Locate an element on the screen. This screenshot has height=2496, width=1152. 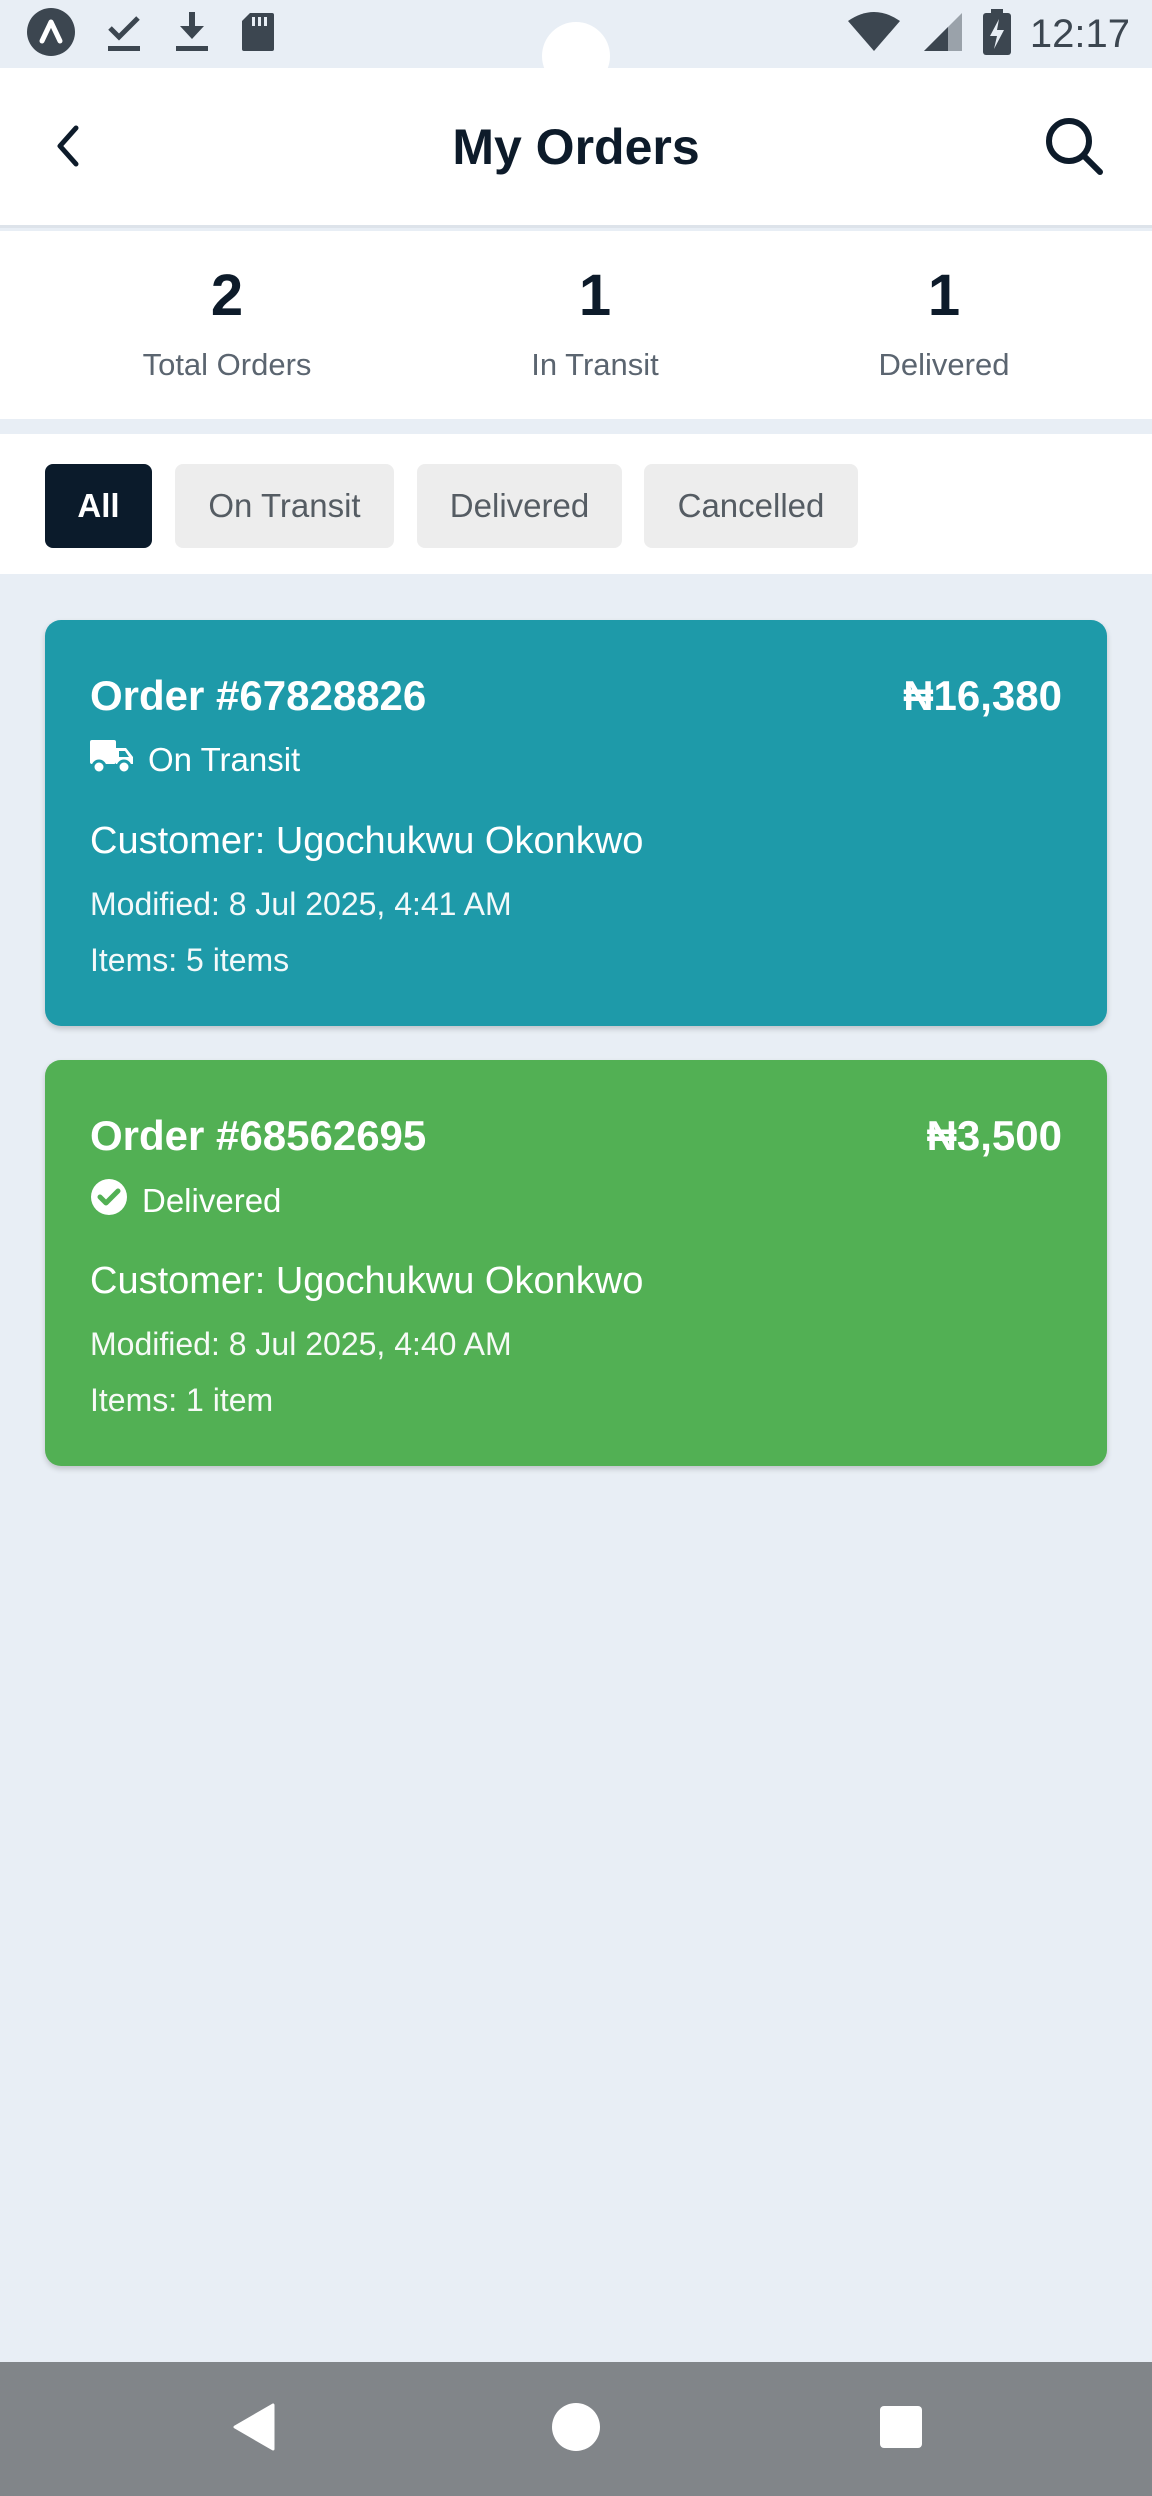
order-status: Delivered is located at coordinates (185, 1201).